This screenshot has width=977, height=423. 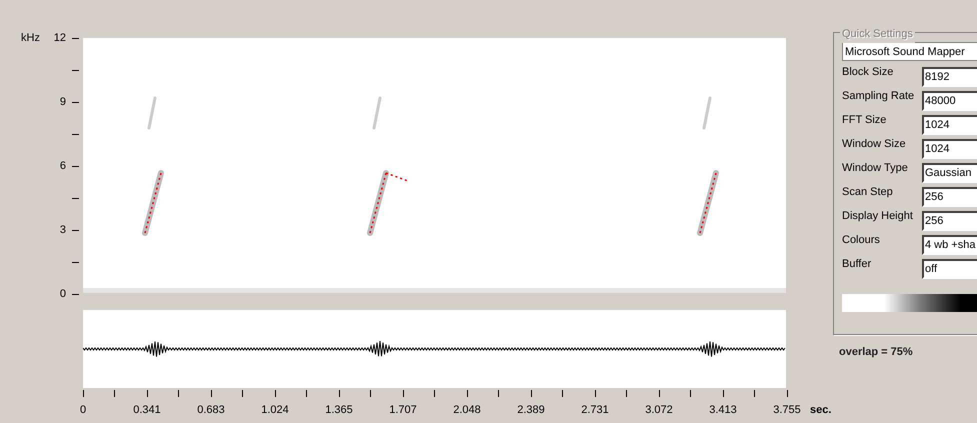 I want to click on axis-label: 9, so click(x=63, y=102).